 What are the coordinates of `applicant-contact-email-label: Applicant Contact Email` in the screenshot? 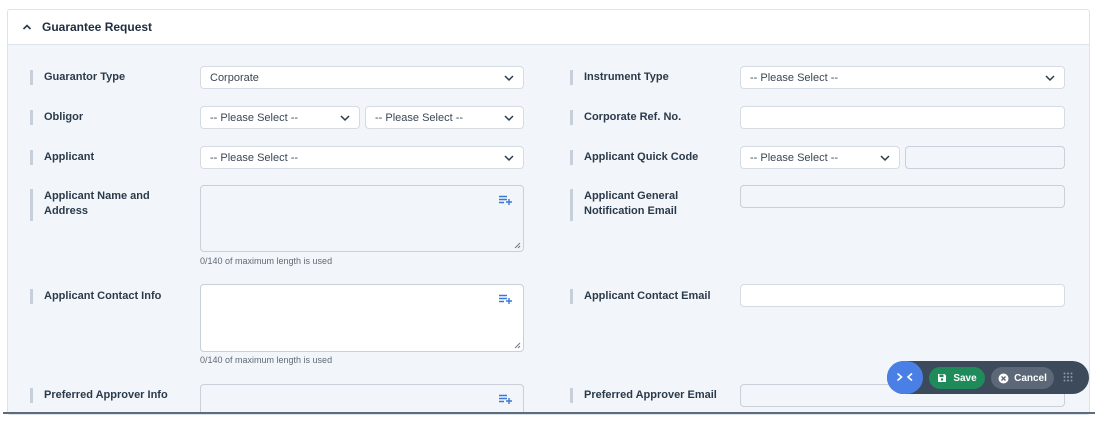 It's located at (652, 296).